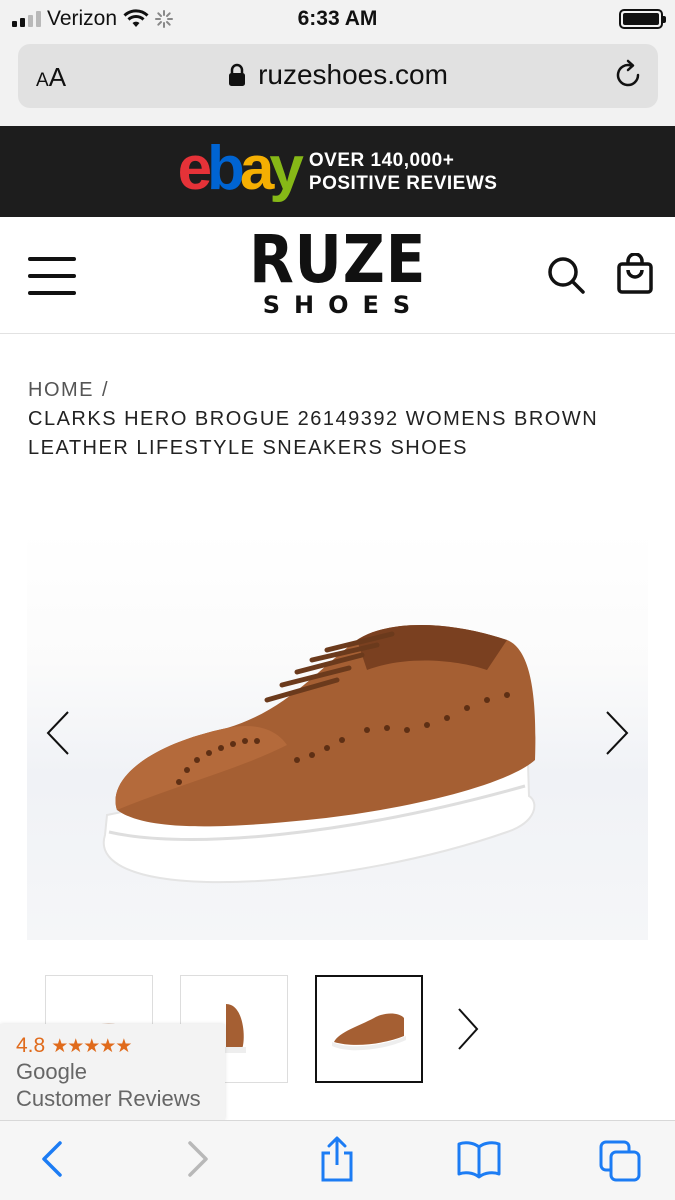 The height and width of the screenshot is (1200, 675). Describe the element at coordinates (337, 259) in the screenshot. I see `logo-main-text: RUZE` at that location.